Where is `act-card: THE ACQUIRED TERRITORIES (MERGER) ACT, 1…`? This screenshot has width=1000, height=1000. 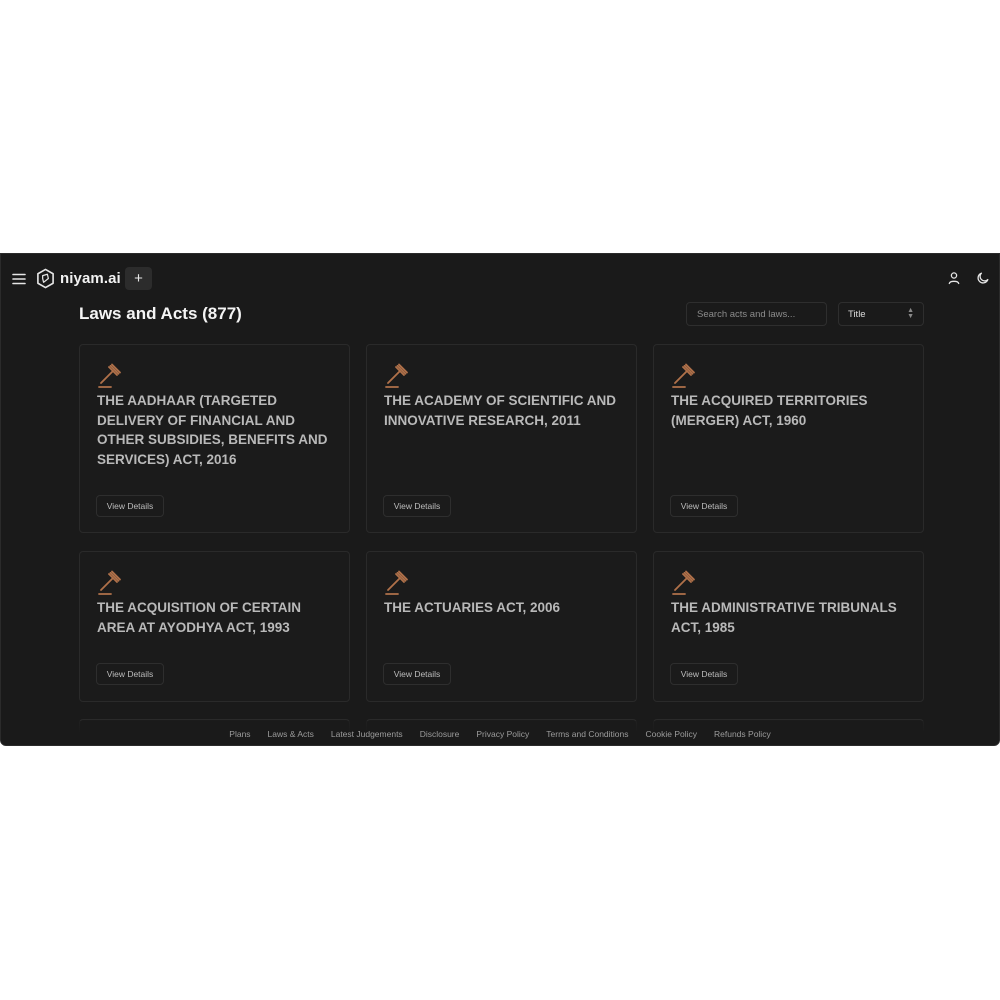 act-card: THE ACQUIRED TERRITORIES (MERGER) ACT, 1… is located at coordinates (788, 438).